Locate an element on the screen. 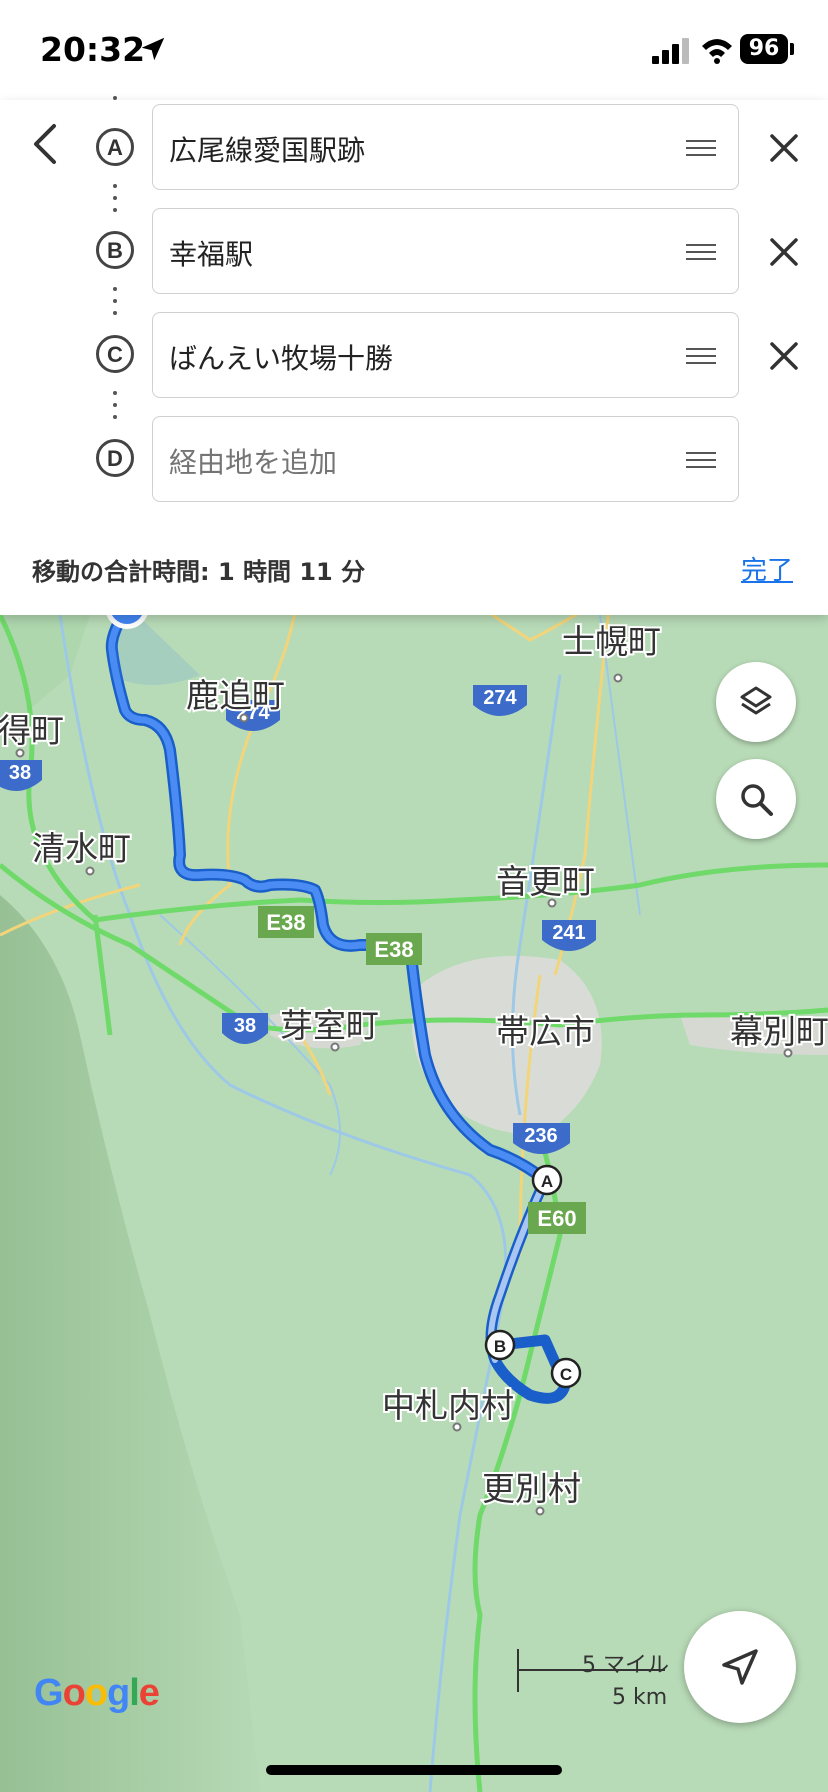 The image size is (828, 1792). navigate-icon is located at coordinates (740, 1667).